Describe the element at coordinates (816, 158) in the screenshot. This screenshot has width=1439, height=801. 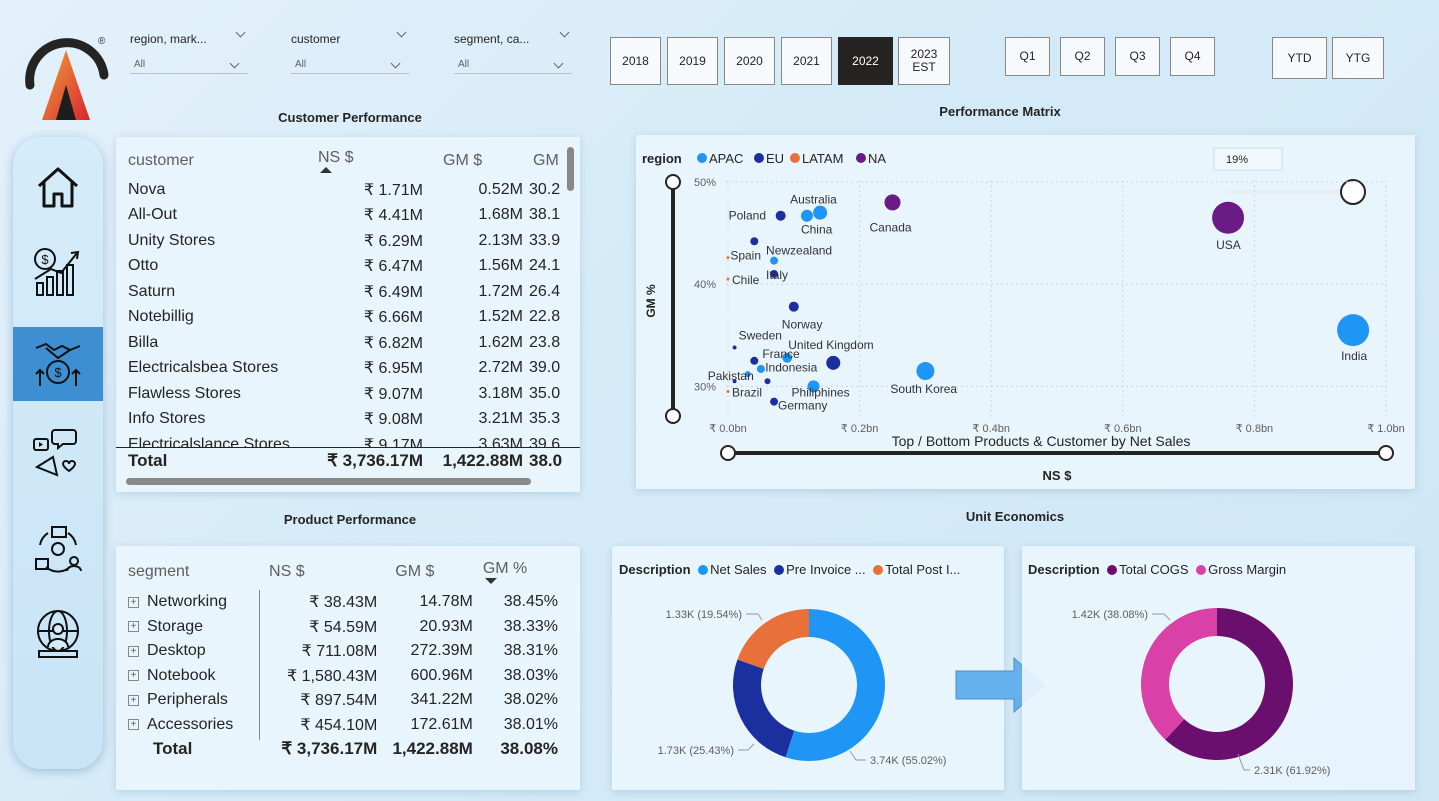
I see `legend-item-latam: LATAM` at that location.